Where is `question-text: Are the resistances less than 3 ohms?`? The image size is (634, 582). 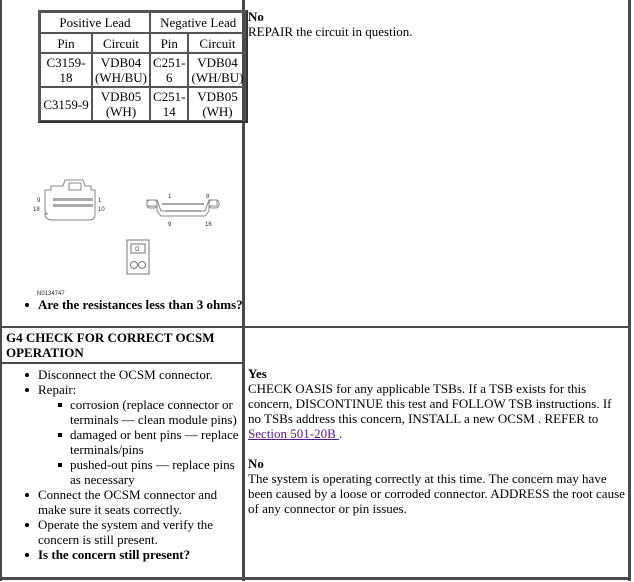
question-text: Are the resistances less than 3 ohms? is located at coordinates (140, 304).